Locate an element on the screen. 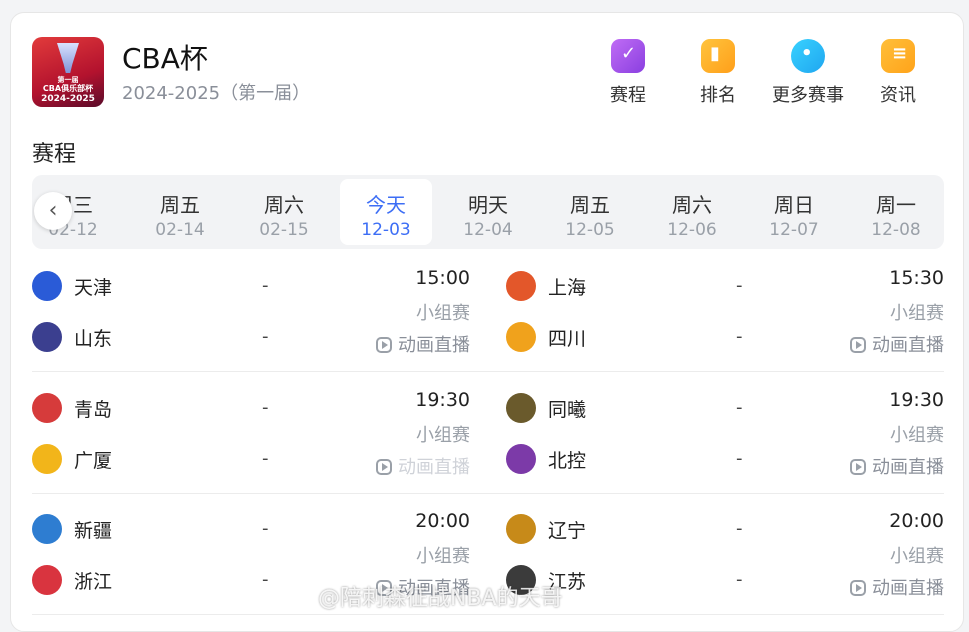 The width and height of the screenshot is (969, 632). cba-cup-logo: 第一届 CBA俱乐部杯 2024-2025 is located at coordinates (68, 72).